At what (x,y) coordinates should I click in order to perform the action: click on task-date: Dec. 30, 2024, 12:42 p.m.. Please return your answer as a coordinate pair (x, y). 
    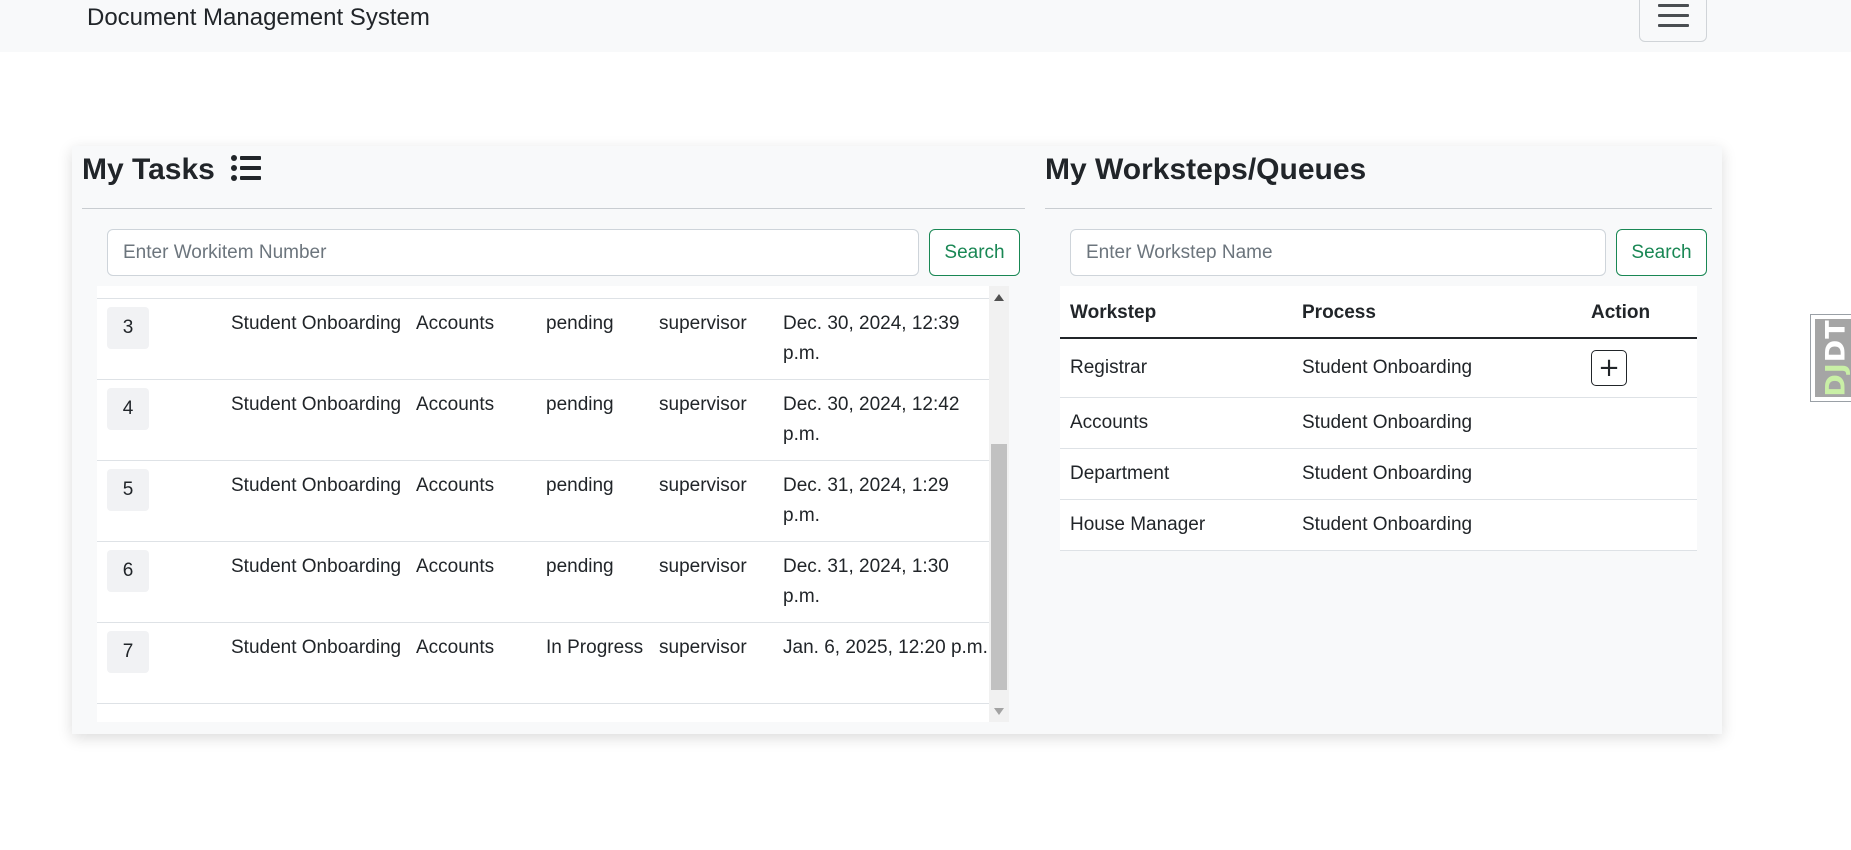
    Looking at the image, I should click on (886, 420).